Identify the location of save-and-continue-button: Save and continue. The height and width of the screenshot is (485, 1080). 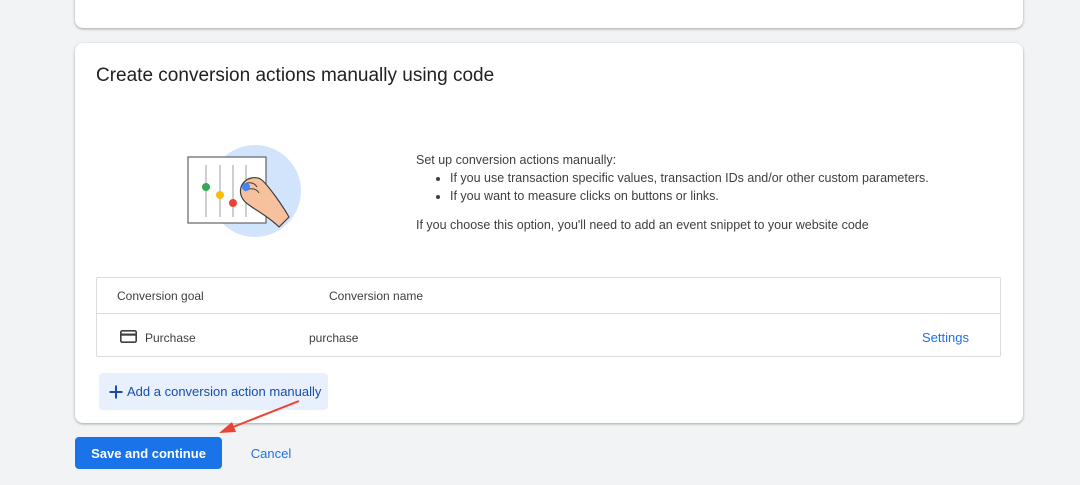
(148, 453).